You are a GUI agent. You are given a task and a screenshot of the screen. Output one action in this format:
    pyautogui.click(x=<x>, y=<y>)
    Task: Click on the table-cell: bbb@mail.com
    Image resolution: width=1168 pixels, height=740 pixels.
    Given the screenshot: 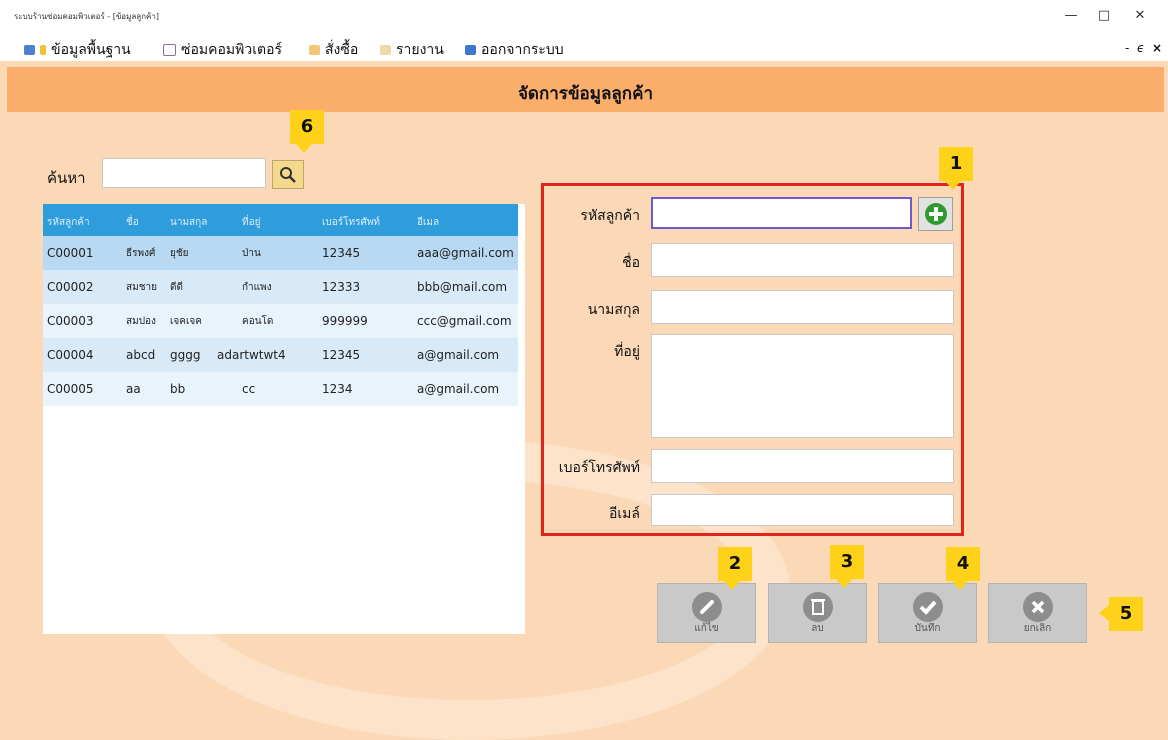 What is the action you would take?
    pyautogui.click(x=462, y=287)
    